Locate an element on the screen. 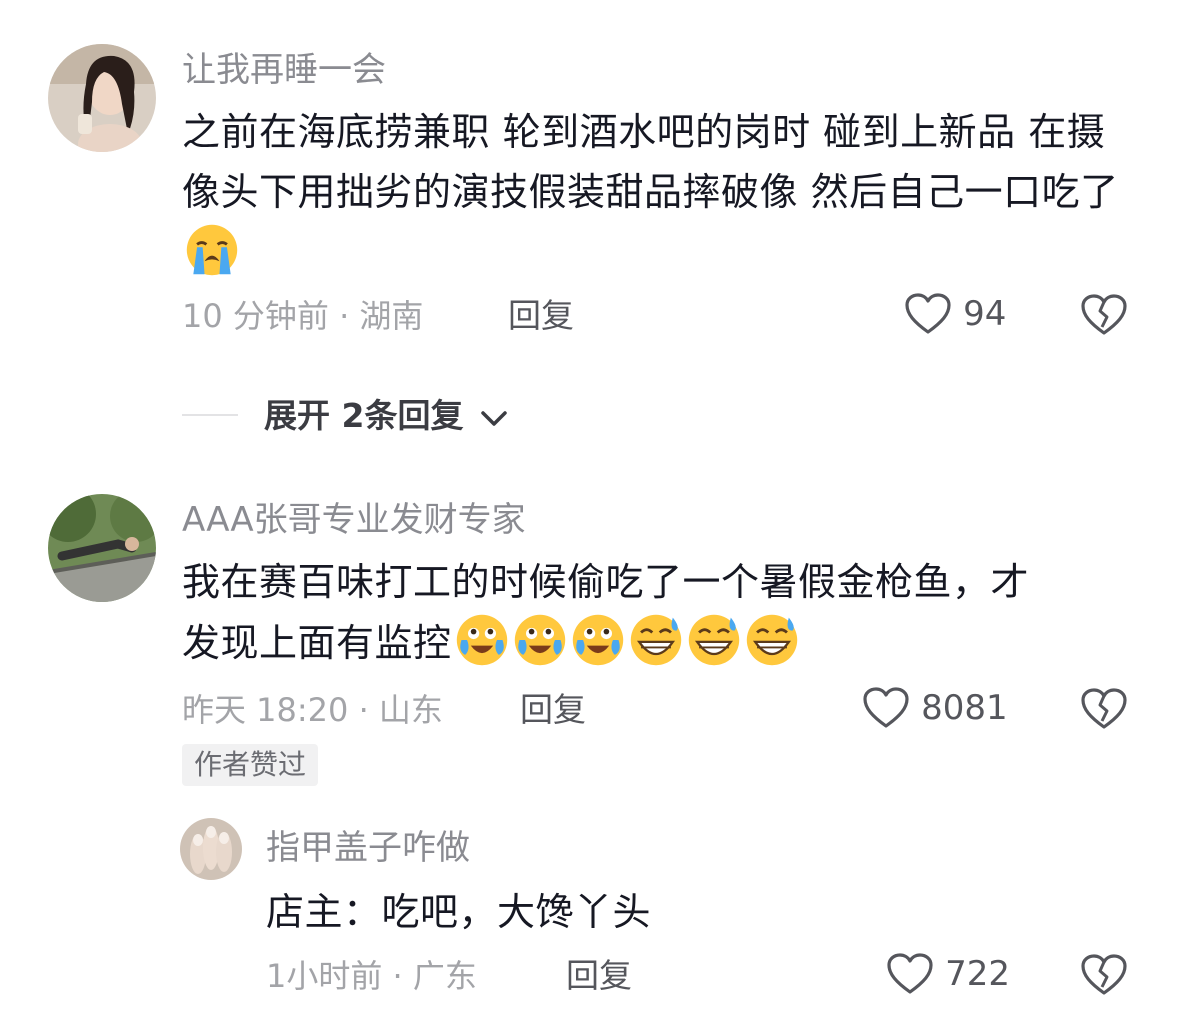 Image resolution: width=1179 pixels, height=1018 pixels. expand-replies-button: 展开 2条回复 is located at coordinates (386, 417).